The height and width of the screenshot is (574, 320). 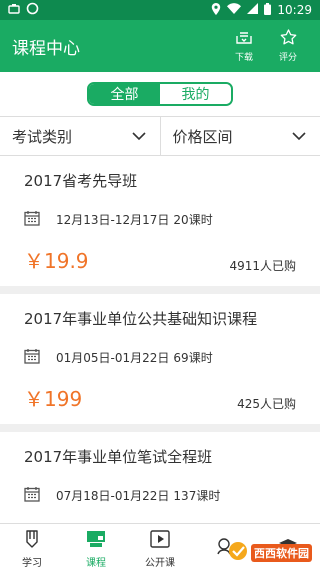 I want to click on app-status-icon, so click(x=32, y=10).